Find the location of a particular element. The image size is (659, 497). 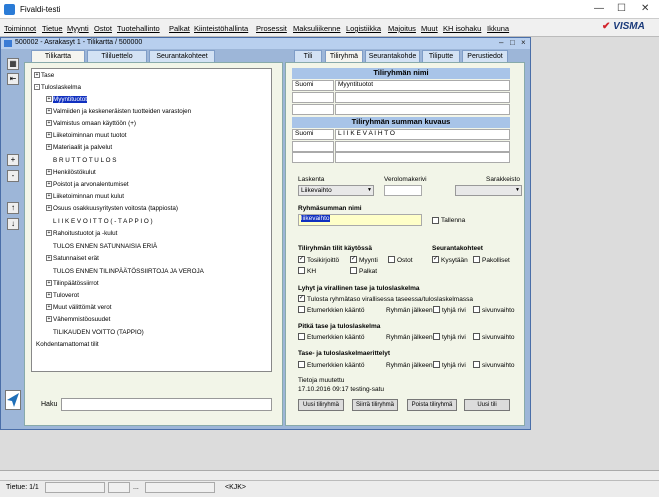

myynti-checkbox: ✓ is located at coordinates (353, 259).